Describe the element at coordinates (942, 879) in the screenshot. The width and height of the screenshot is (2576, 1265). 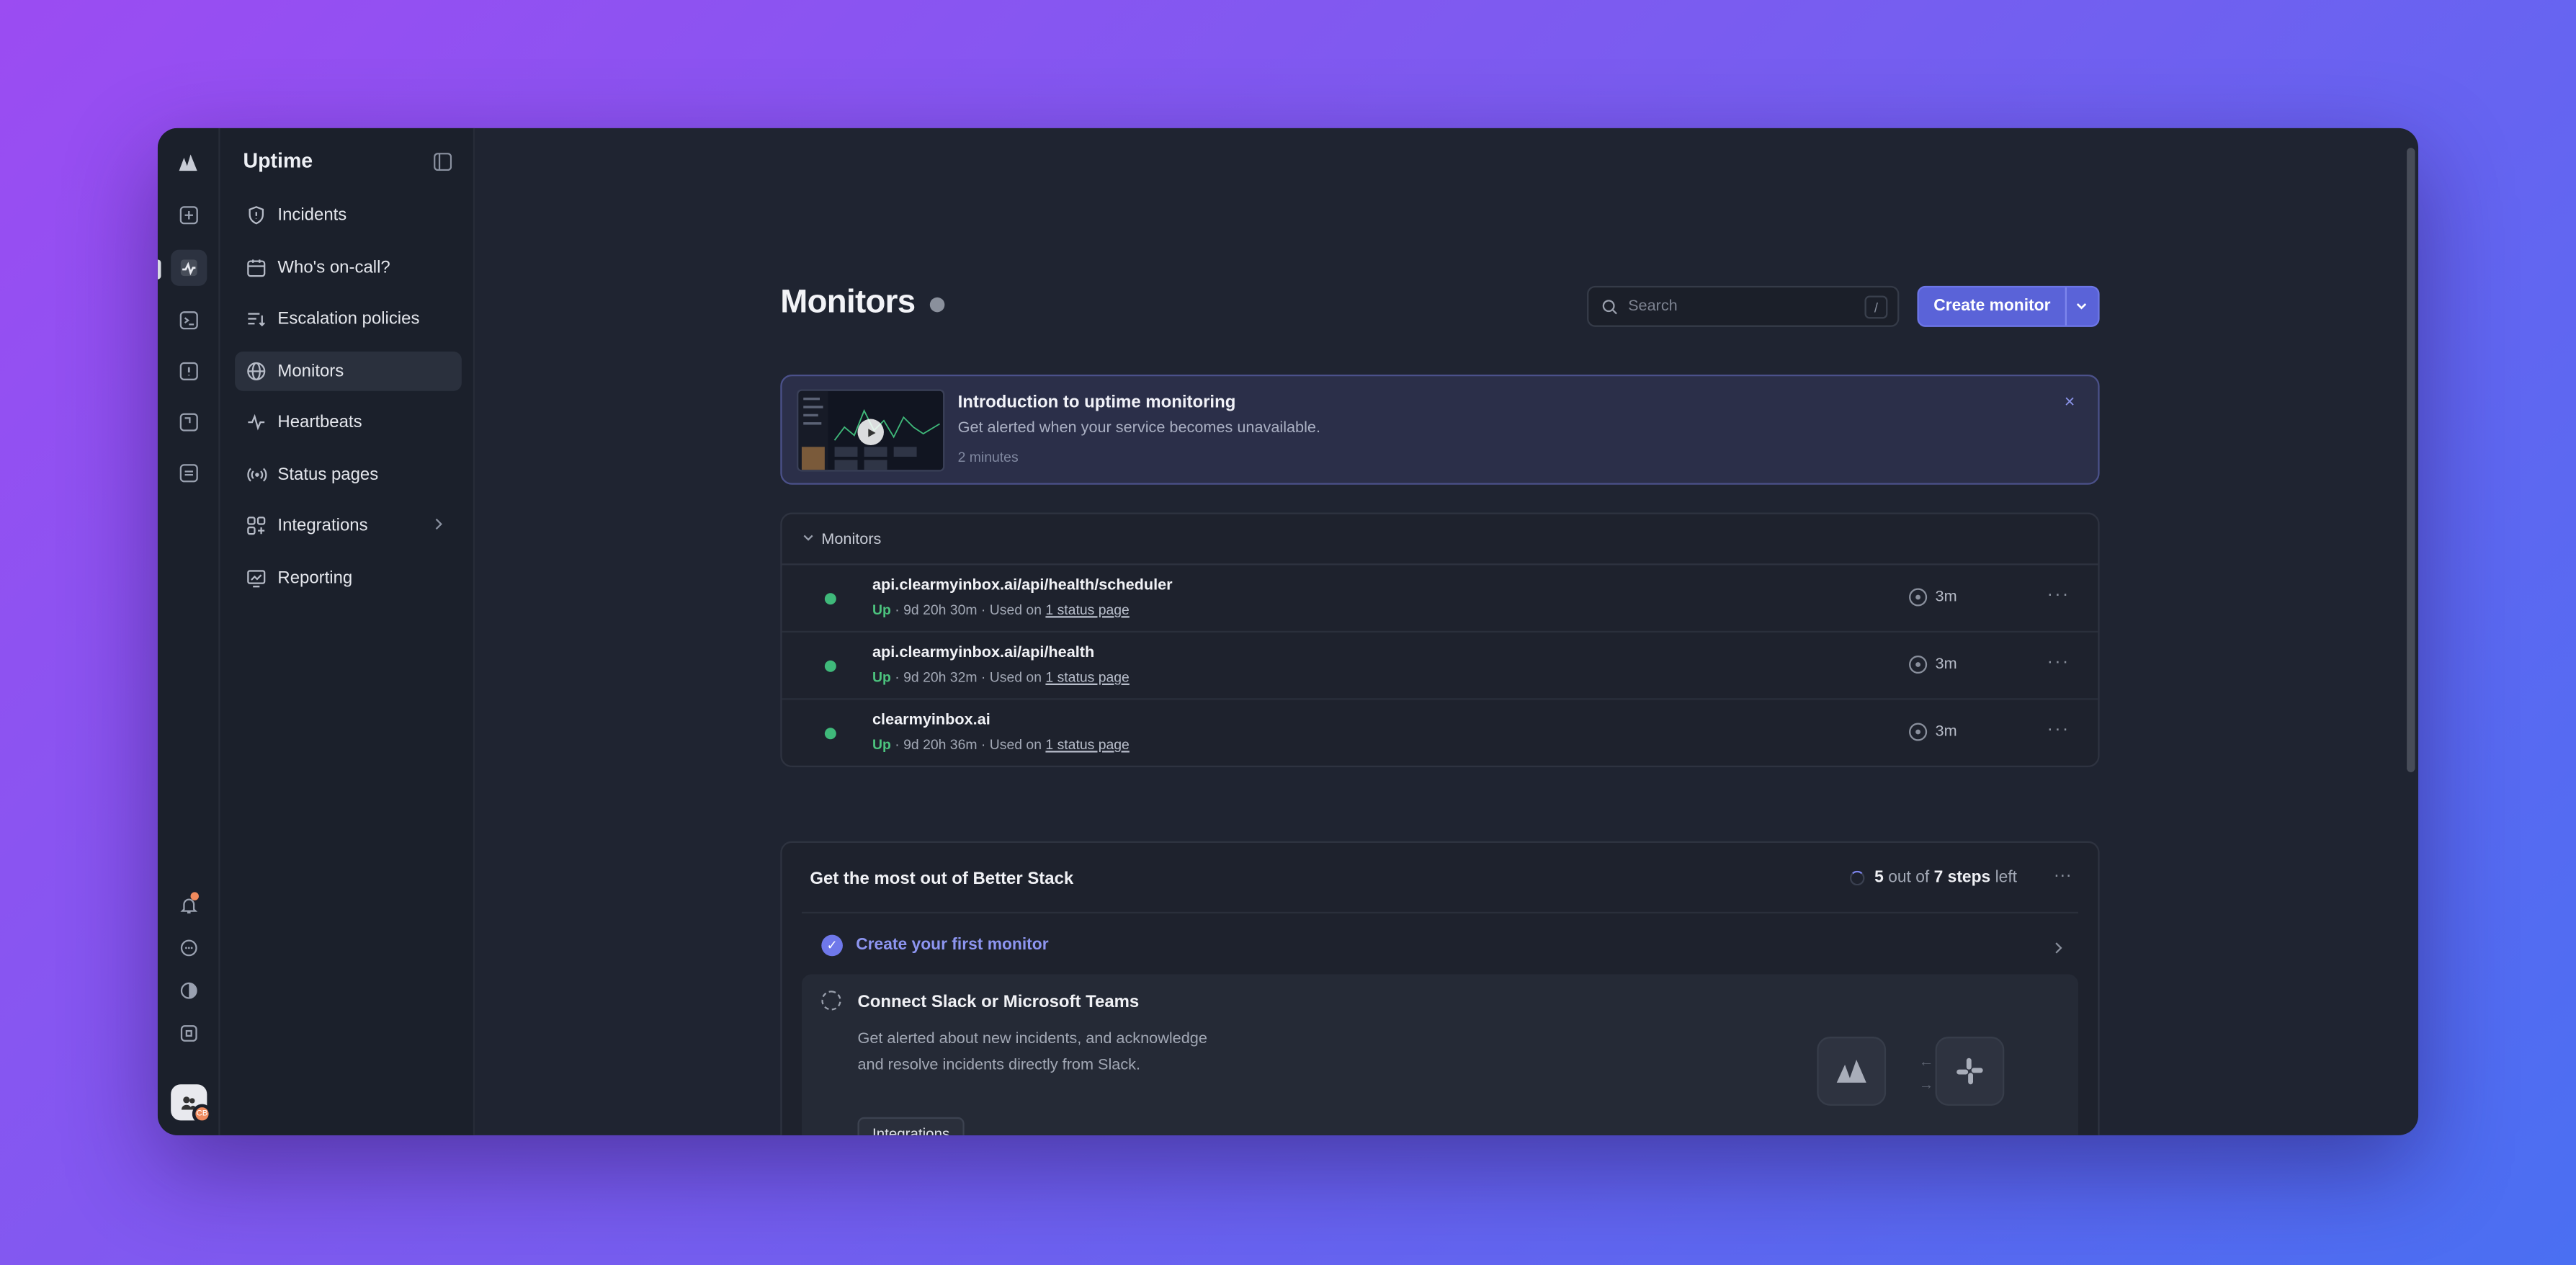
I see `checklist-title: Get the most out of Better Stack` at that location.